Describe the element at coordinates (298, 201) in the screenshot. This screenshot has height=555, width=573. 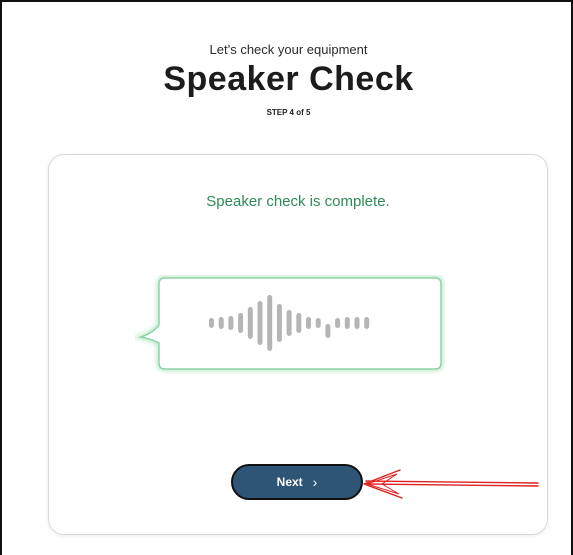
I see `status-message: Speaker check is complete.` at that location.